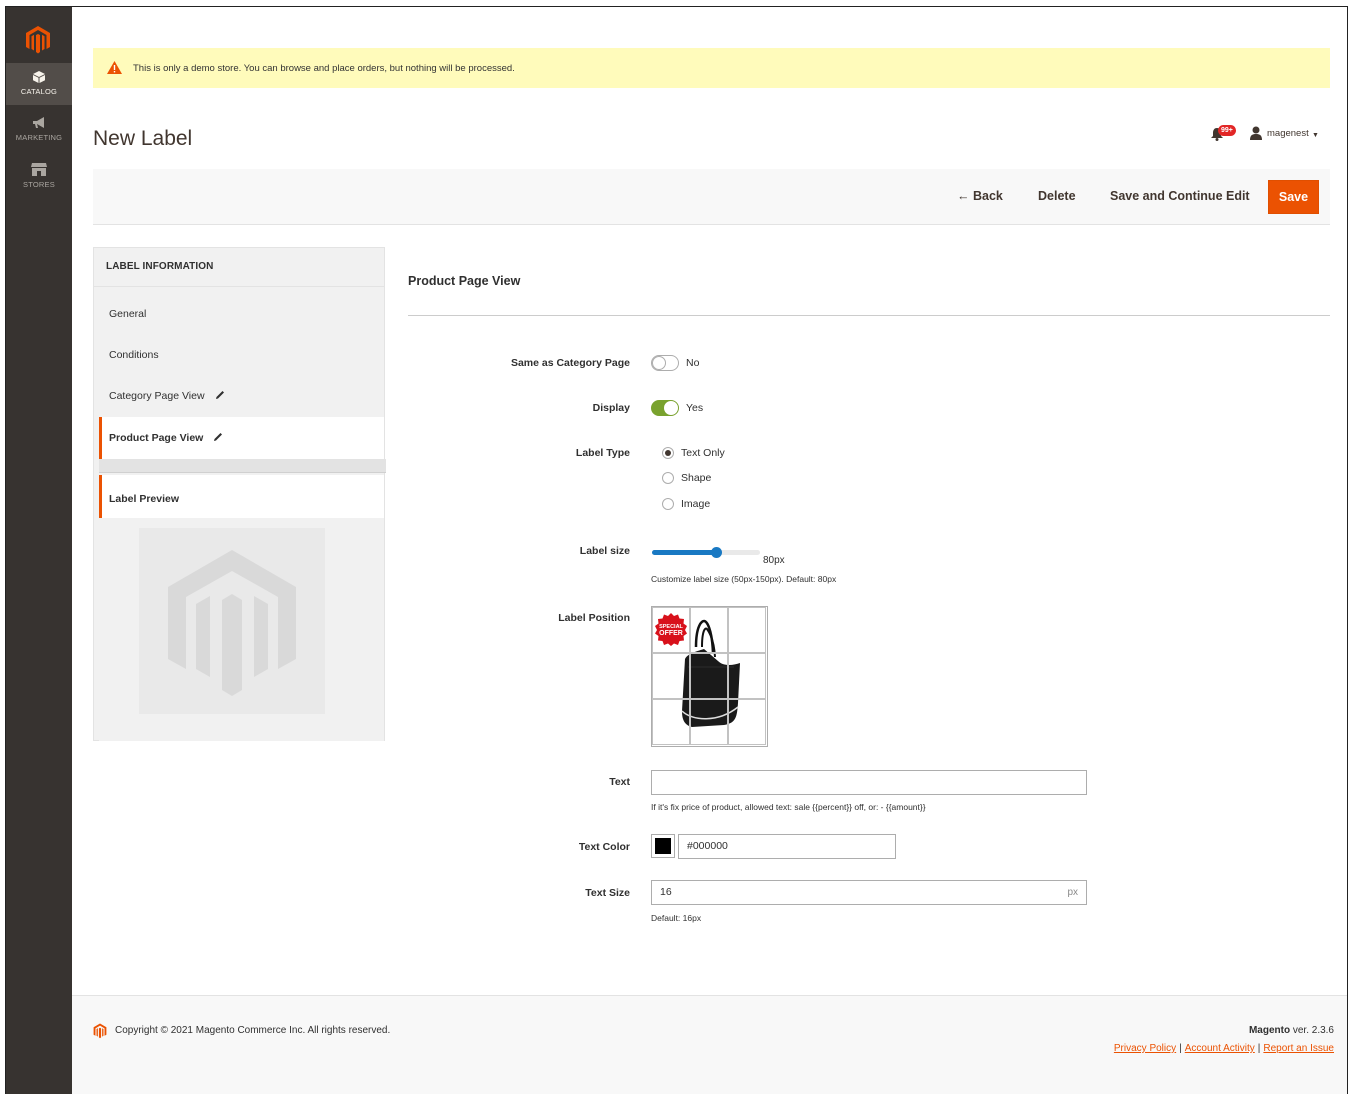  I want to click on tab-label: Category Page View, so click(157, 396).